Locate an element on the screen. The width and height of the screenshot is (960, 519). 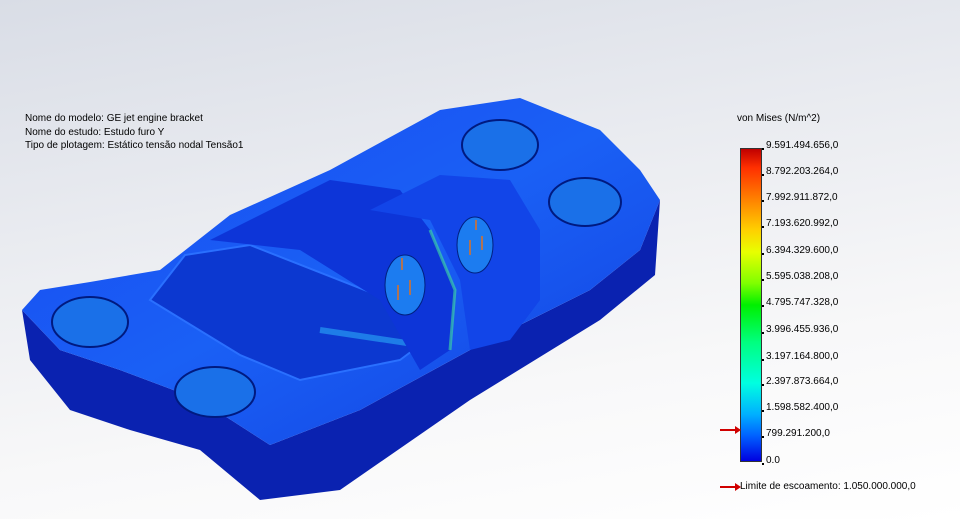
legend-label: 4.795.747.328,0 is located at coordinates (800, 302).